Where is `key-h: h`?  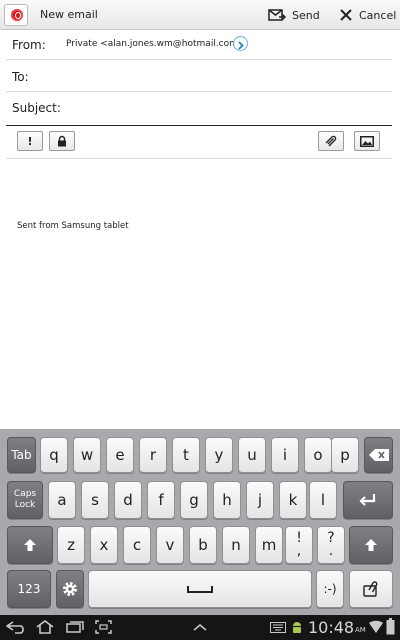 key-h: h is located at coordinates (227, 500).